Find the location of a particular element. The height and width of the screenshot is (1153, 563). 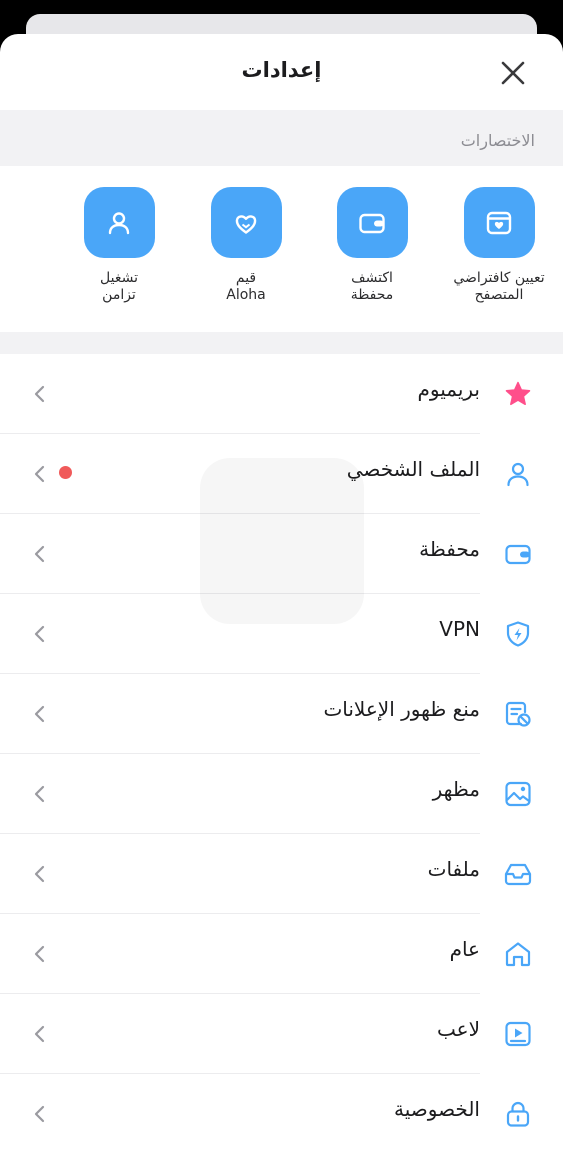

close-icon is located at coordinates (513, 73).